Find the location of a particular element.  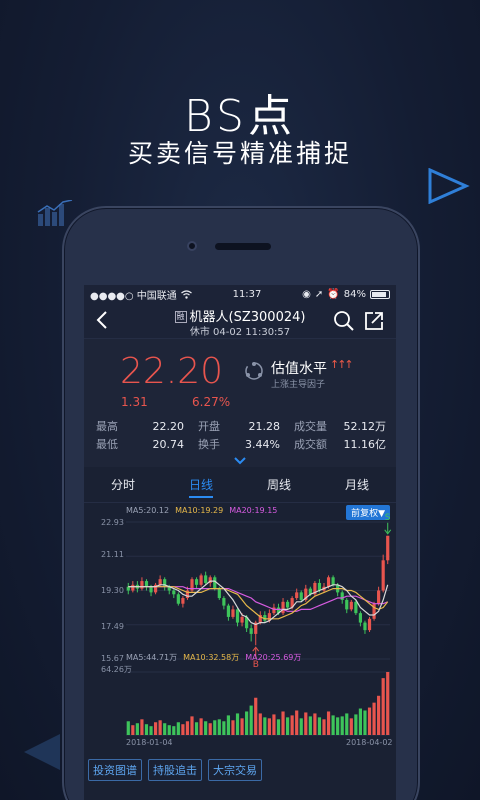

location-icon: ◉ is located at coordinates (306, 294).